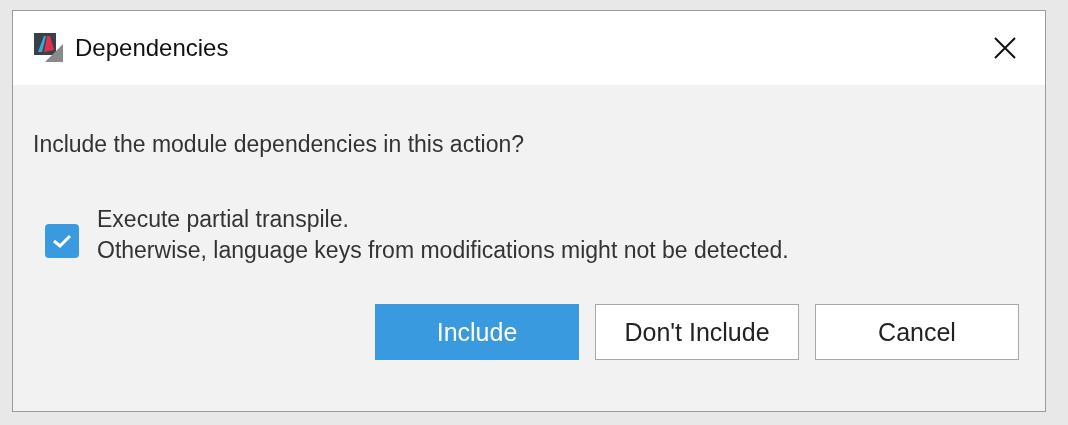  I want to click on dialog-button: Don't Include, so click(697, 332).